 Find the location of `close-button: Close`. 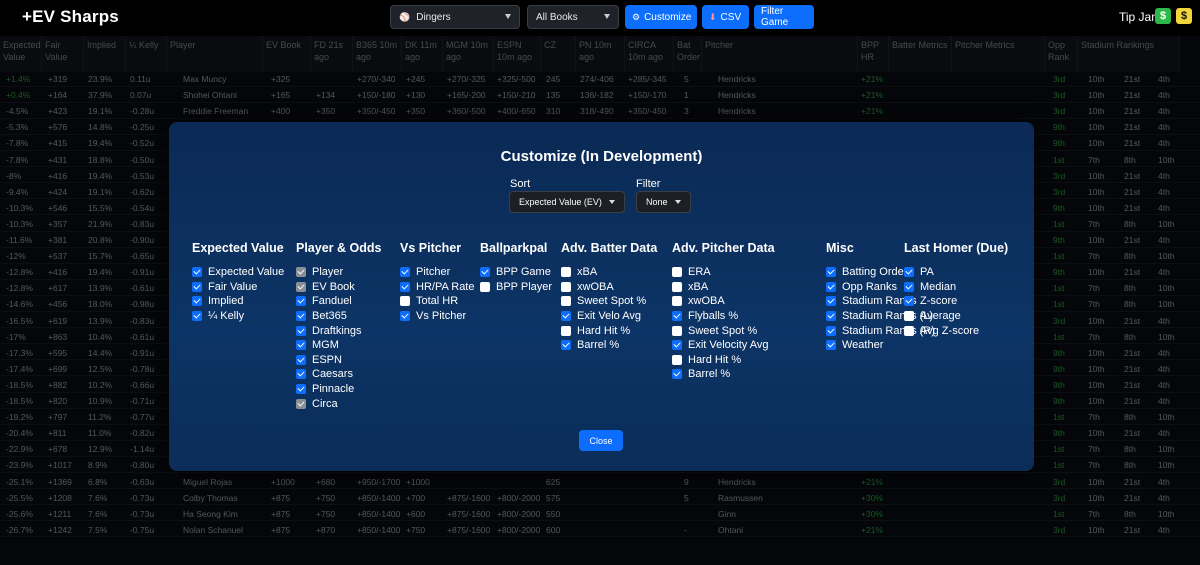

close-button: Close is located at coordinates (601, 440).